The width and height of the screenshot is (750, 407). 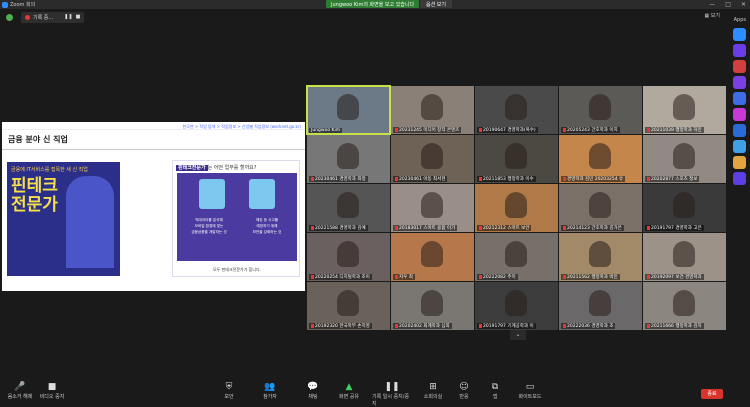 What do you see at coordinates (743, 4) in the screenshot?
I see `close-button: ✕` at bounding box center [743, 4].